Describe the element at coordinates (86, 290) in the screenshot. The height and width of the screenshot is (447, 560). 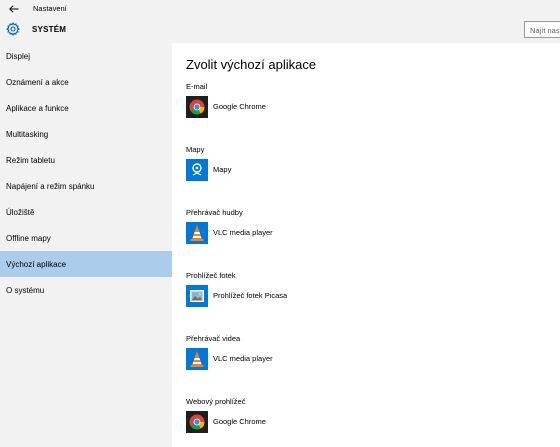
I see `sidebar-item-o-systemu: O systému` at that location.